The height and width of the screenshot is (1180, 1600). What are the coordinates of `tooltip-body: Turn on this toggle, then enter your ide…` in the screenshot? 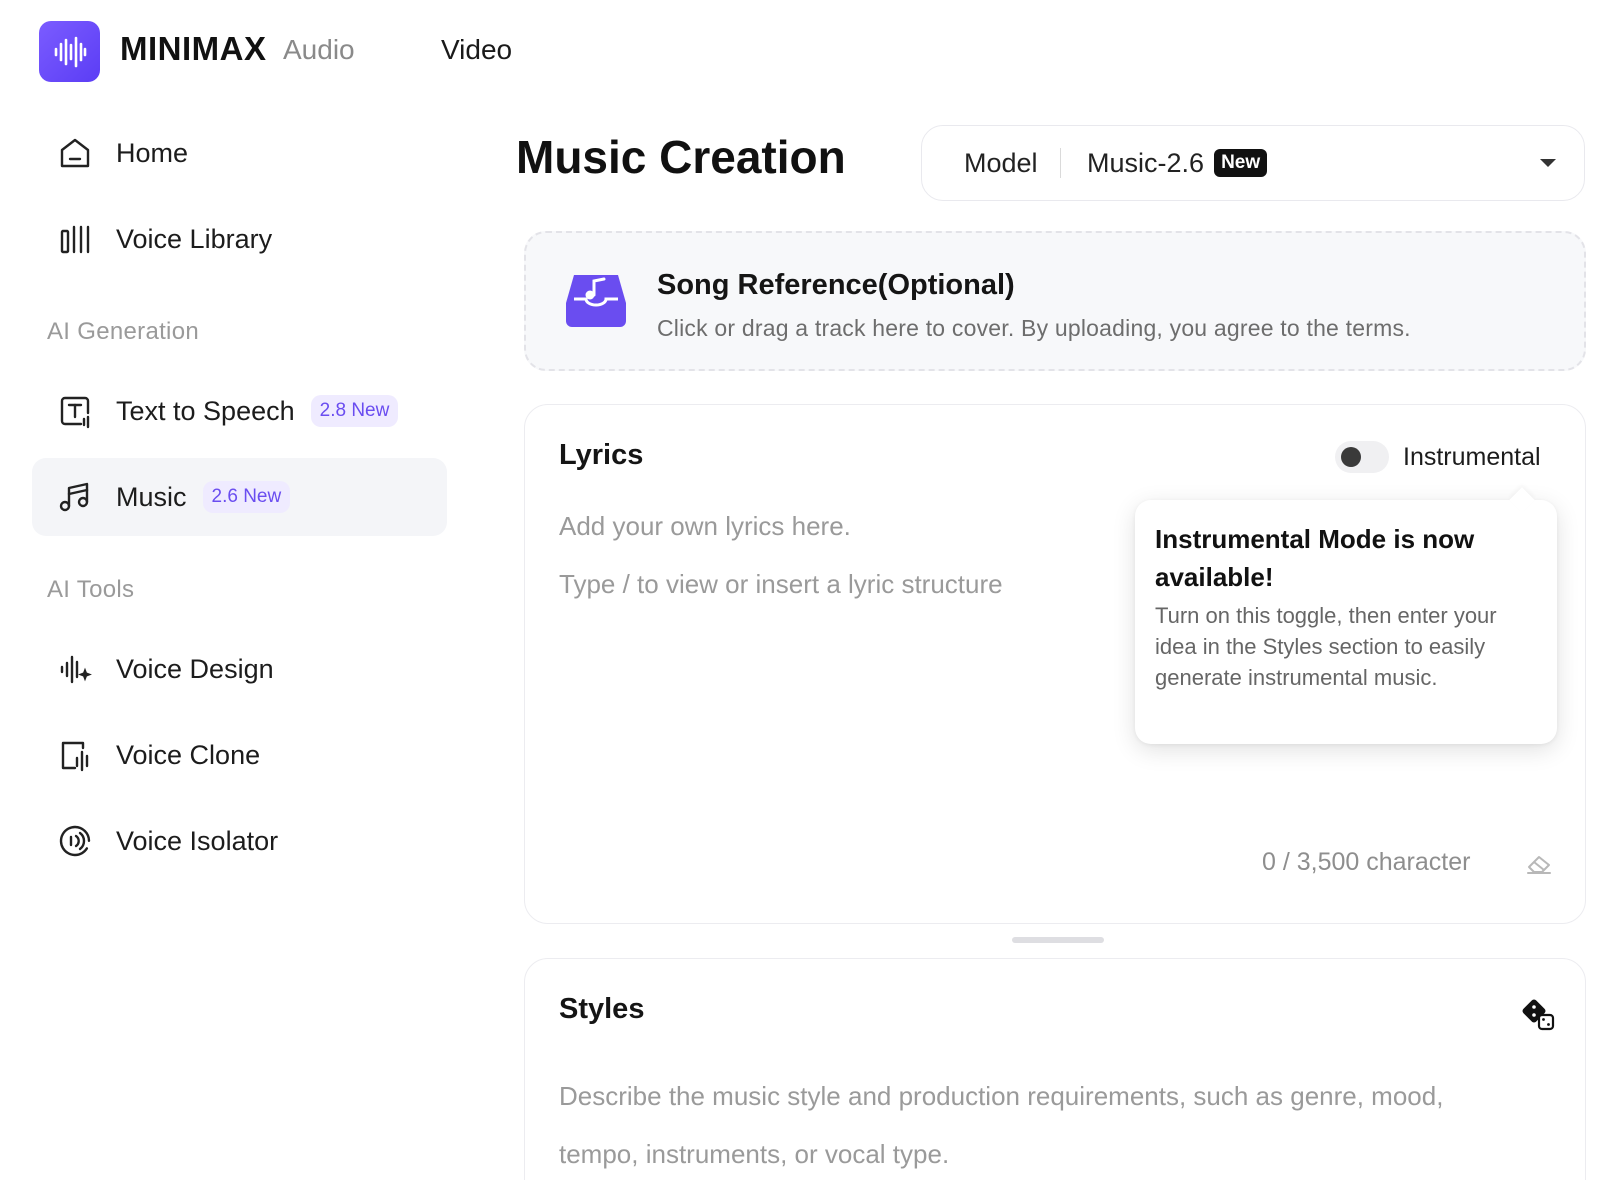 It's located at (1326, 646).